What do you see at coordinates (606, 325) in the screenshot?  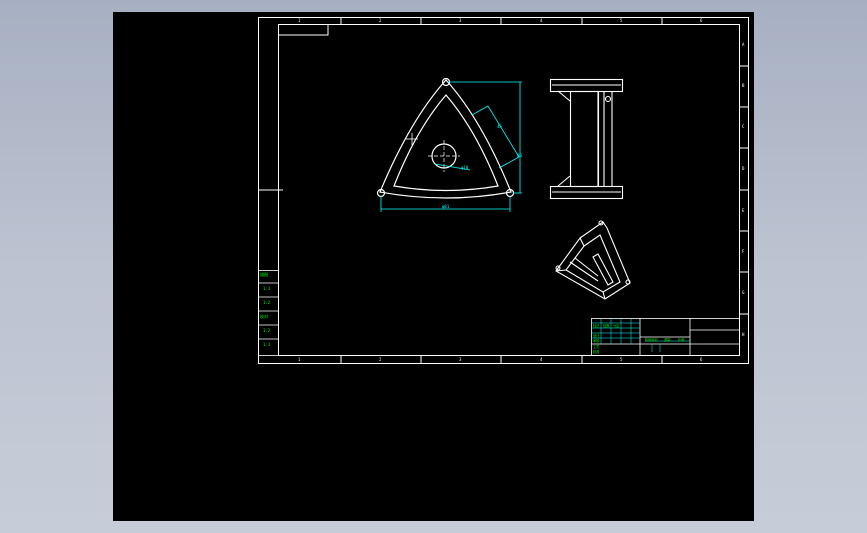 I see `title-block-label: 处数` at bounding box center [606, 325].